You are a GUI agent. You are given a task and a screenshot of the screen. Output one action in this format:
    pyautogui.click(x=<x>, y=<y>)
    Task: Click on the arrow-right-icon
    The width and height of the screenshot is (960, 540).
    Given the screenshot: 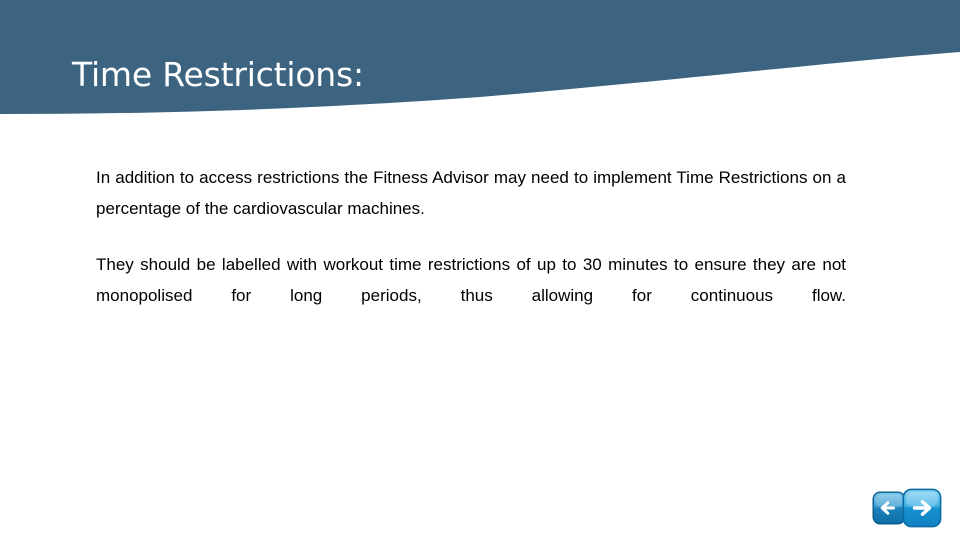 What is the action you would take?
    pyautogui.click(x=922, y=508)
    